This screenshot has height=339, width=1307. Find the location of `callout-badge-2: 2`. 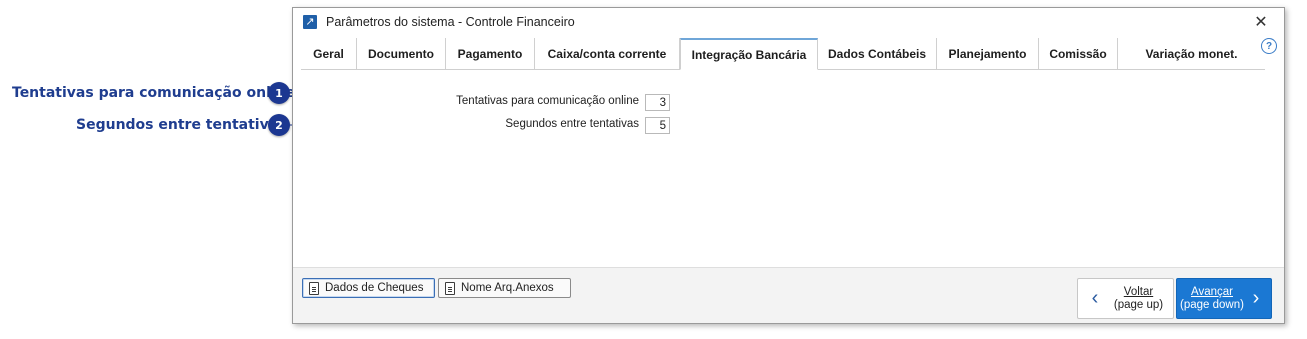

callout-badge-2: 2 is located at coordinates (279, 125).